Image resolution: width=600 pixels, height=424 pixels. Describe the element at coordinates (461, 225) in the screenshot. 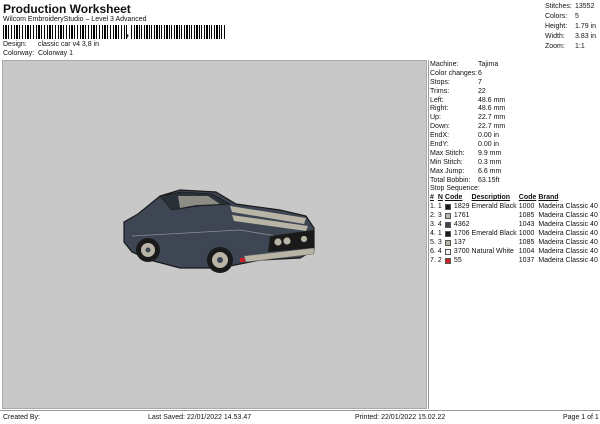

I see `thread-code-text: 4362` at that location.